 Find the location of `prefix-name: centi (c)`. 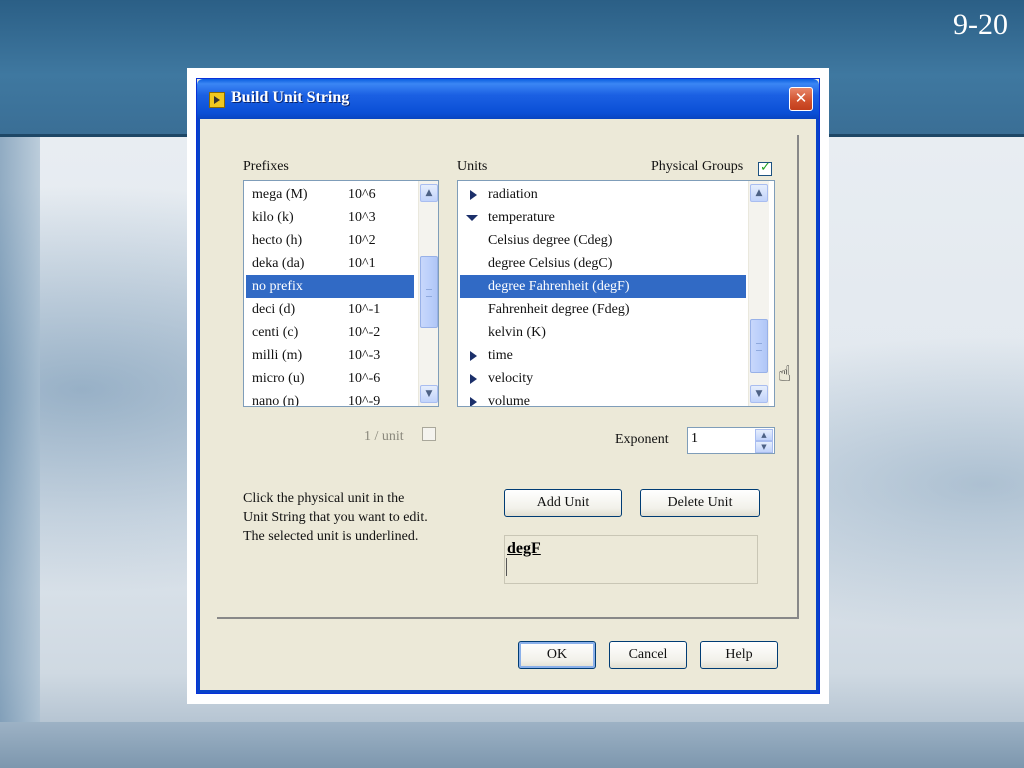

prefix-name: centi (c) is located at coordinates (275, 332).